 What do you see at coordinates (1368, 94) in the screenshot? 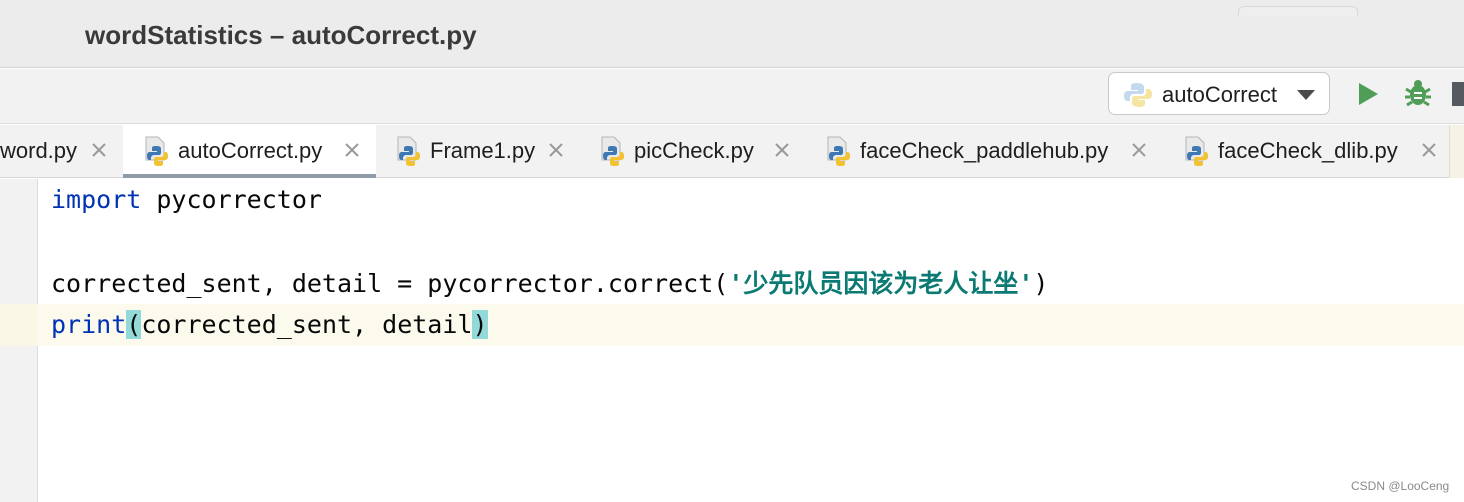
I see `run-icon` at bounding box center [1368, 94].